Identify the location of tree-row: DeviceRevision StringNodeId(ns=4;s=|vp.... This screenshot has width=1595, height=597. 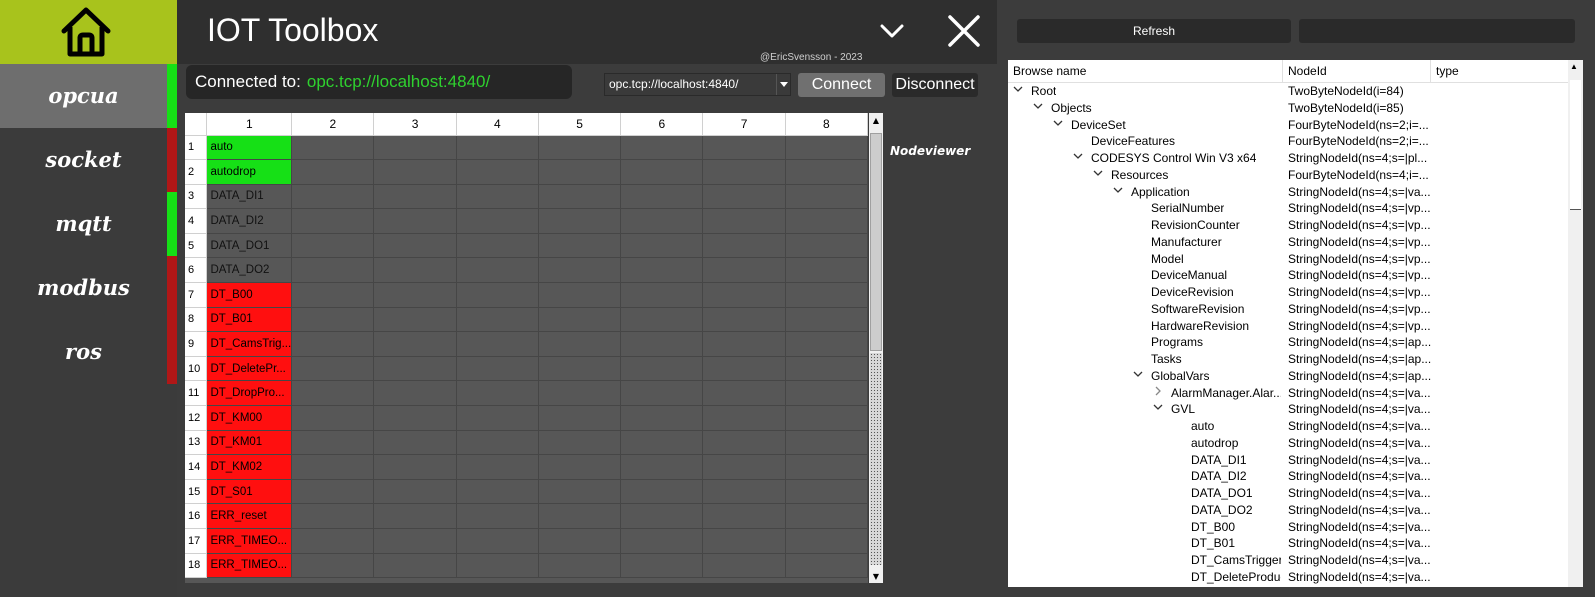
(1288, 292).